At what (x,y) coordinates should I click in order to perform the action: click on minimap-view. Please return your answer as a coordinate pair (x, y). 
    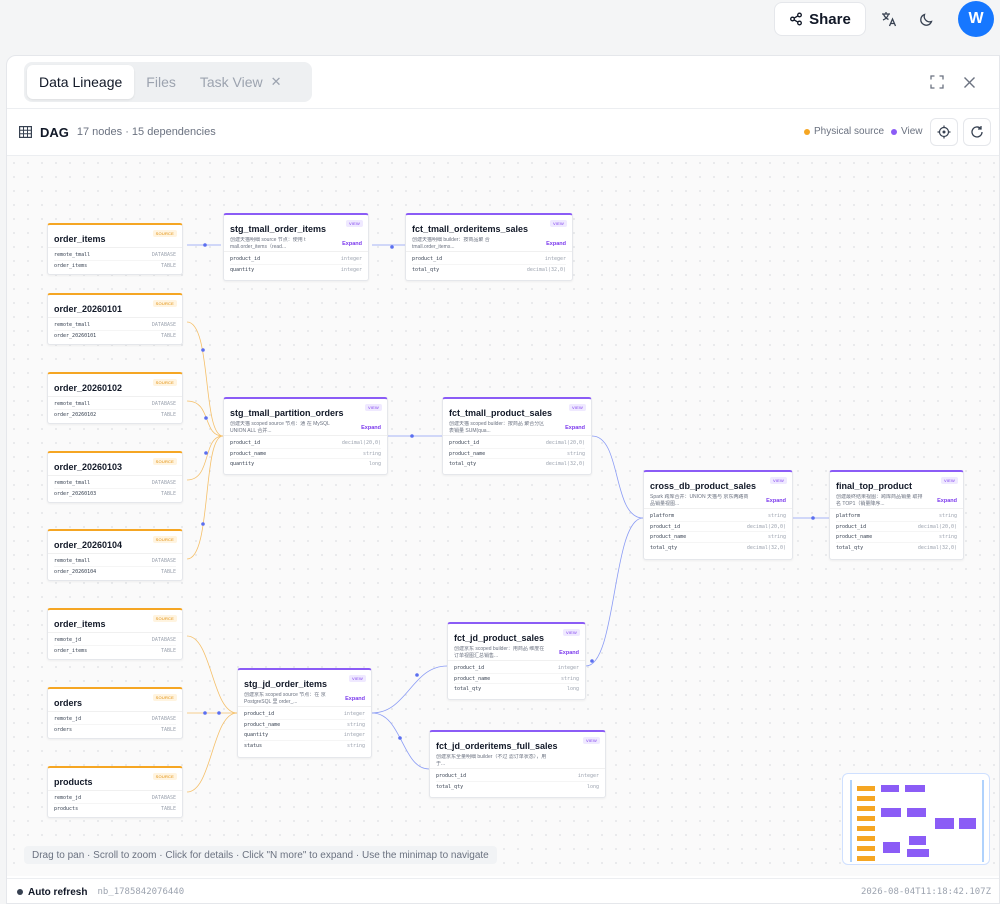
    Looking at the image, I should click on (917, 821).